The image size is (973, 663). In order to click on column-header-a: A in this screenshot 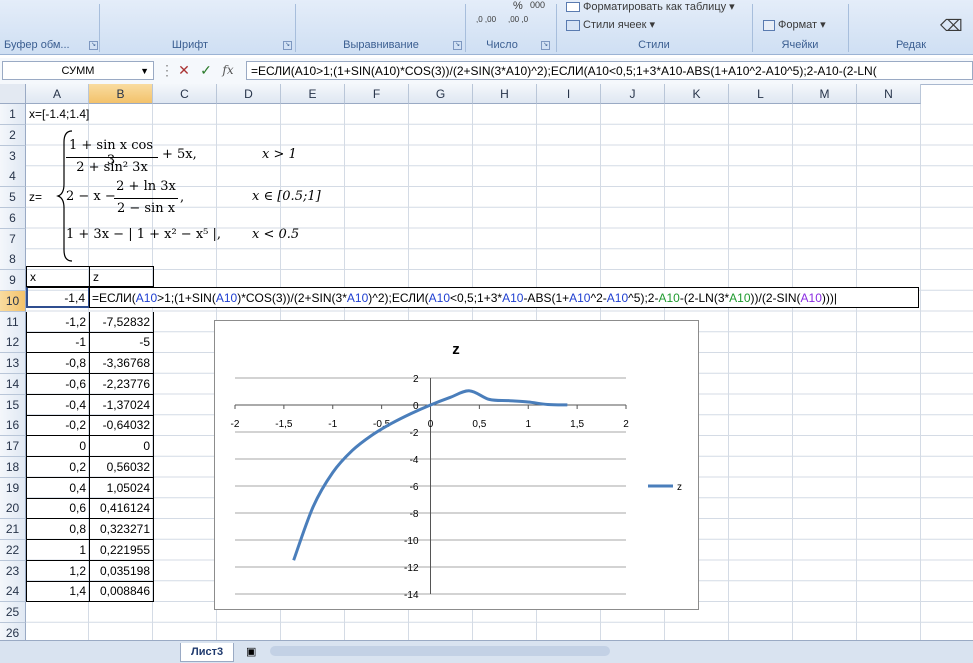, I will do `click(57, 94)`.